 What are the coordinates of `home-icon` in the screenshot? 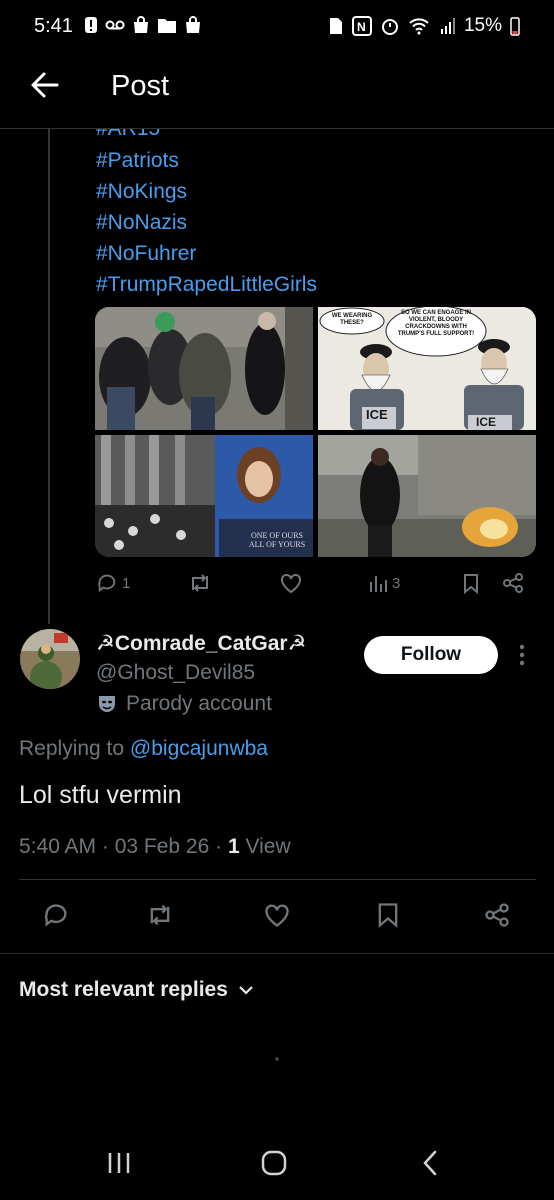 It's located at (274, 1163).